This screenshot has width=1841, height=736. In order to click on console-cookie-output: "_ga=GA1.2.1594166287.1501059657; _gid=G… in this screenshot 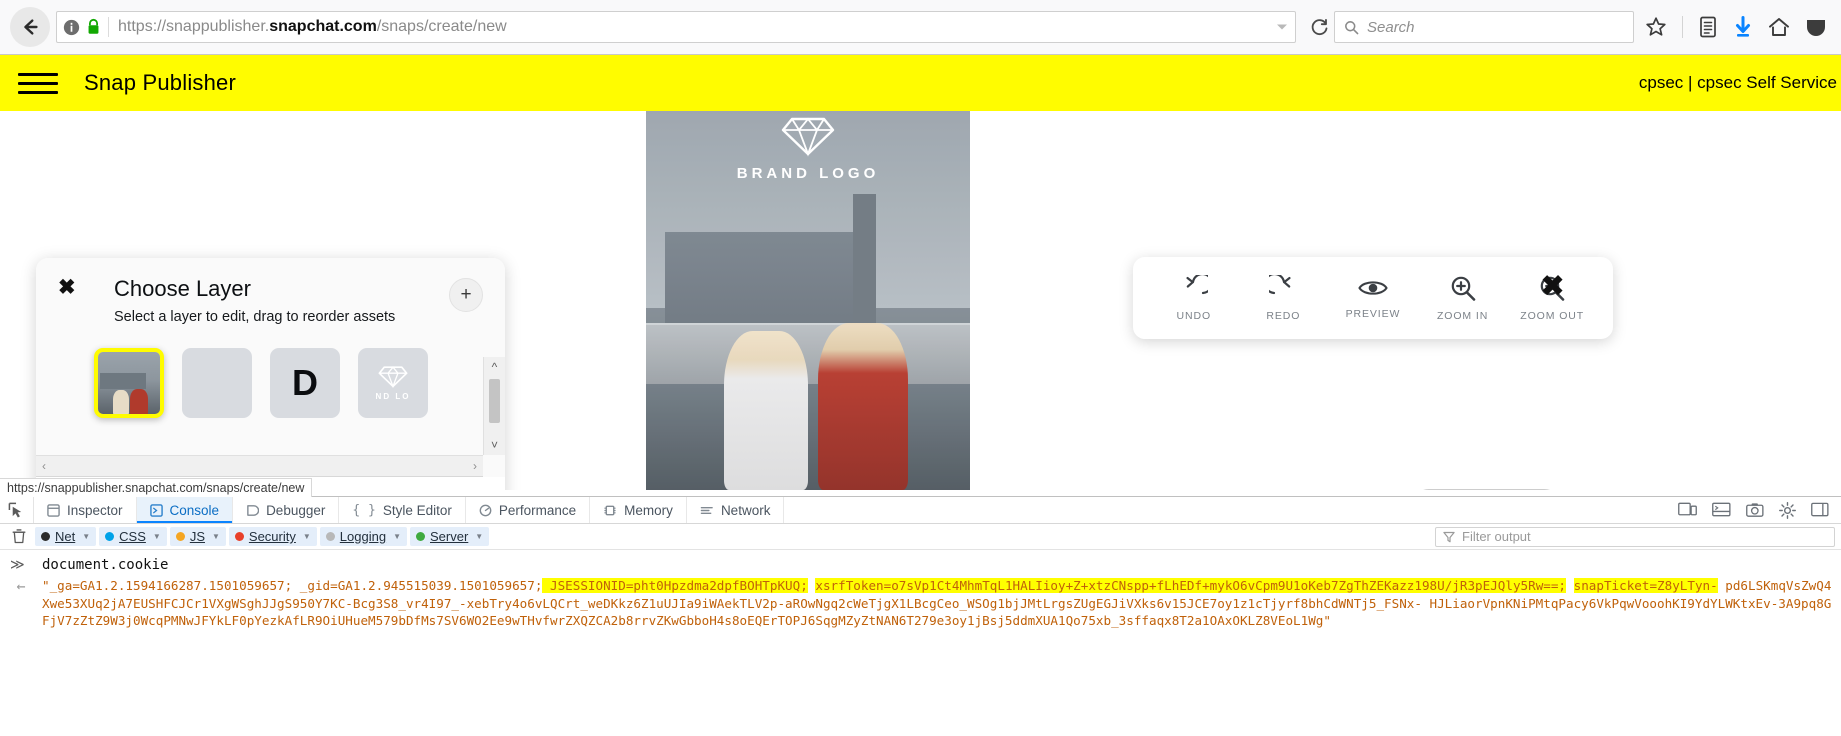, I will do `click(937, 603)`.